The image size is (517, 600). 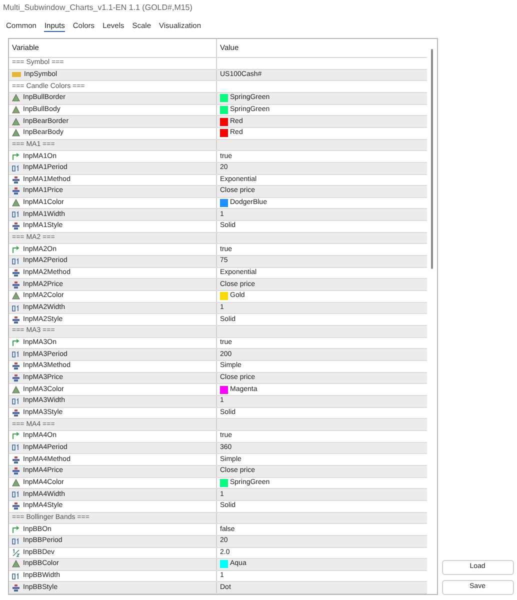 I want to click on window-title: Multi_Subwindow_Charts_v1.1-EN 1.1 (GOLD#,M15), so click(x=98, y=8).